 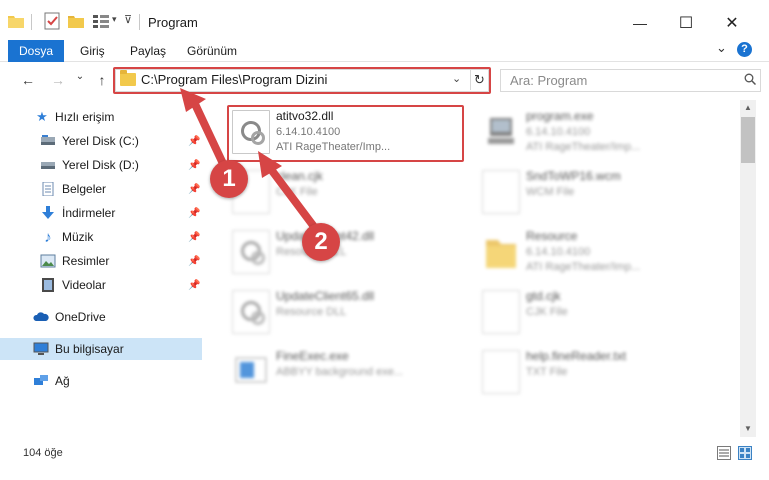 I want to click on documents-icon, so click(x=48, y=189).